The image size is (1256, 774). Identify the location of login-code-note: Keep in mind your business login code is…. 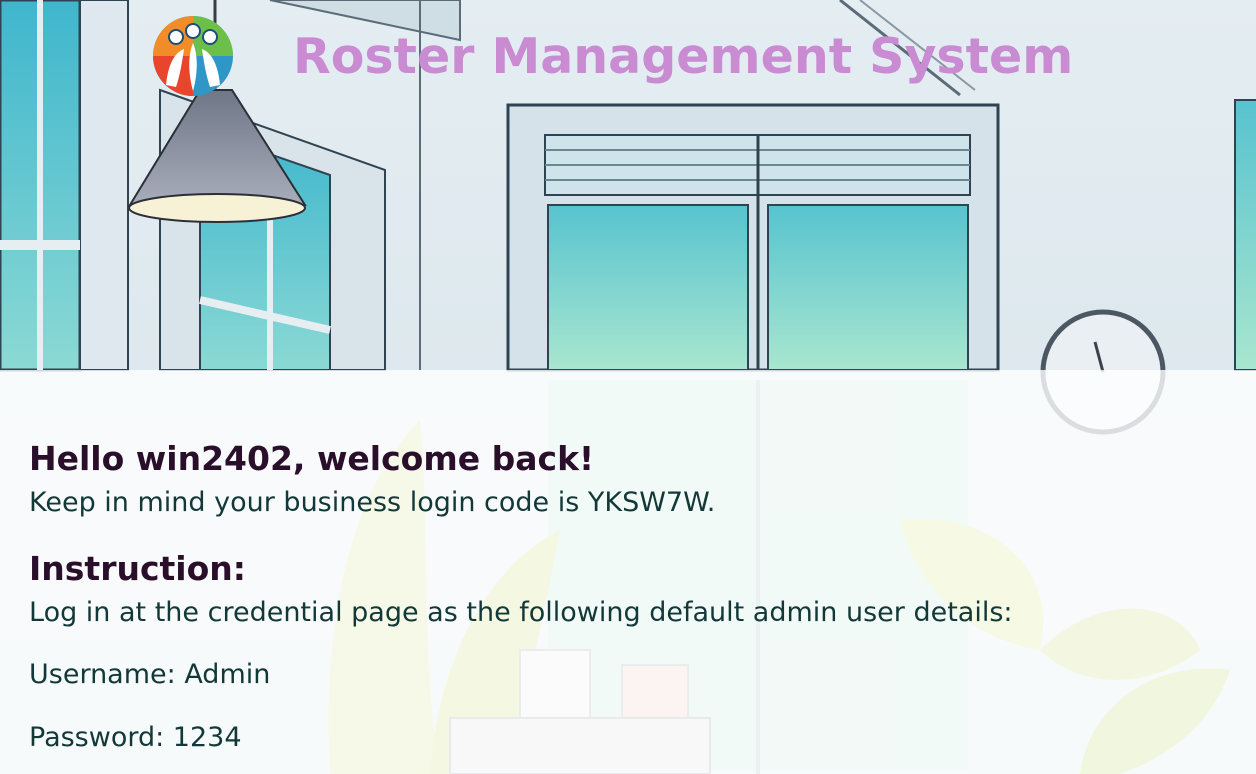
(372, 502).